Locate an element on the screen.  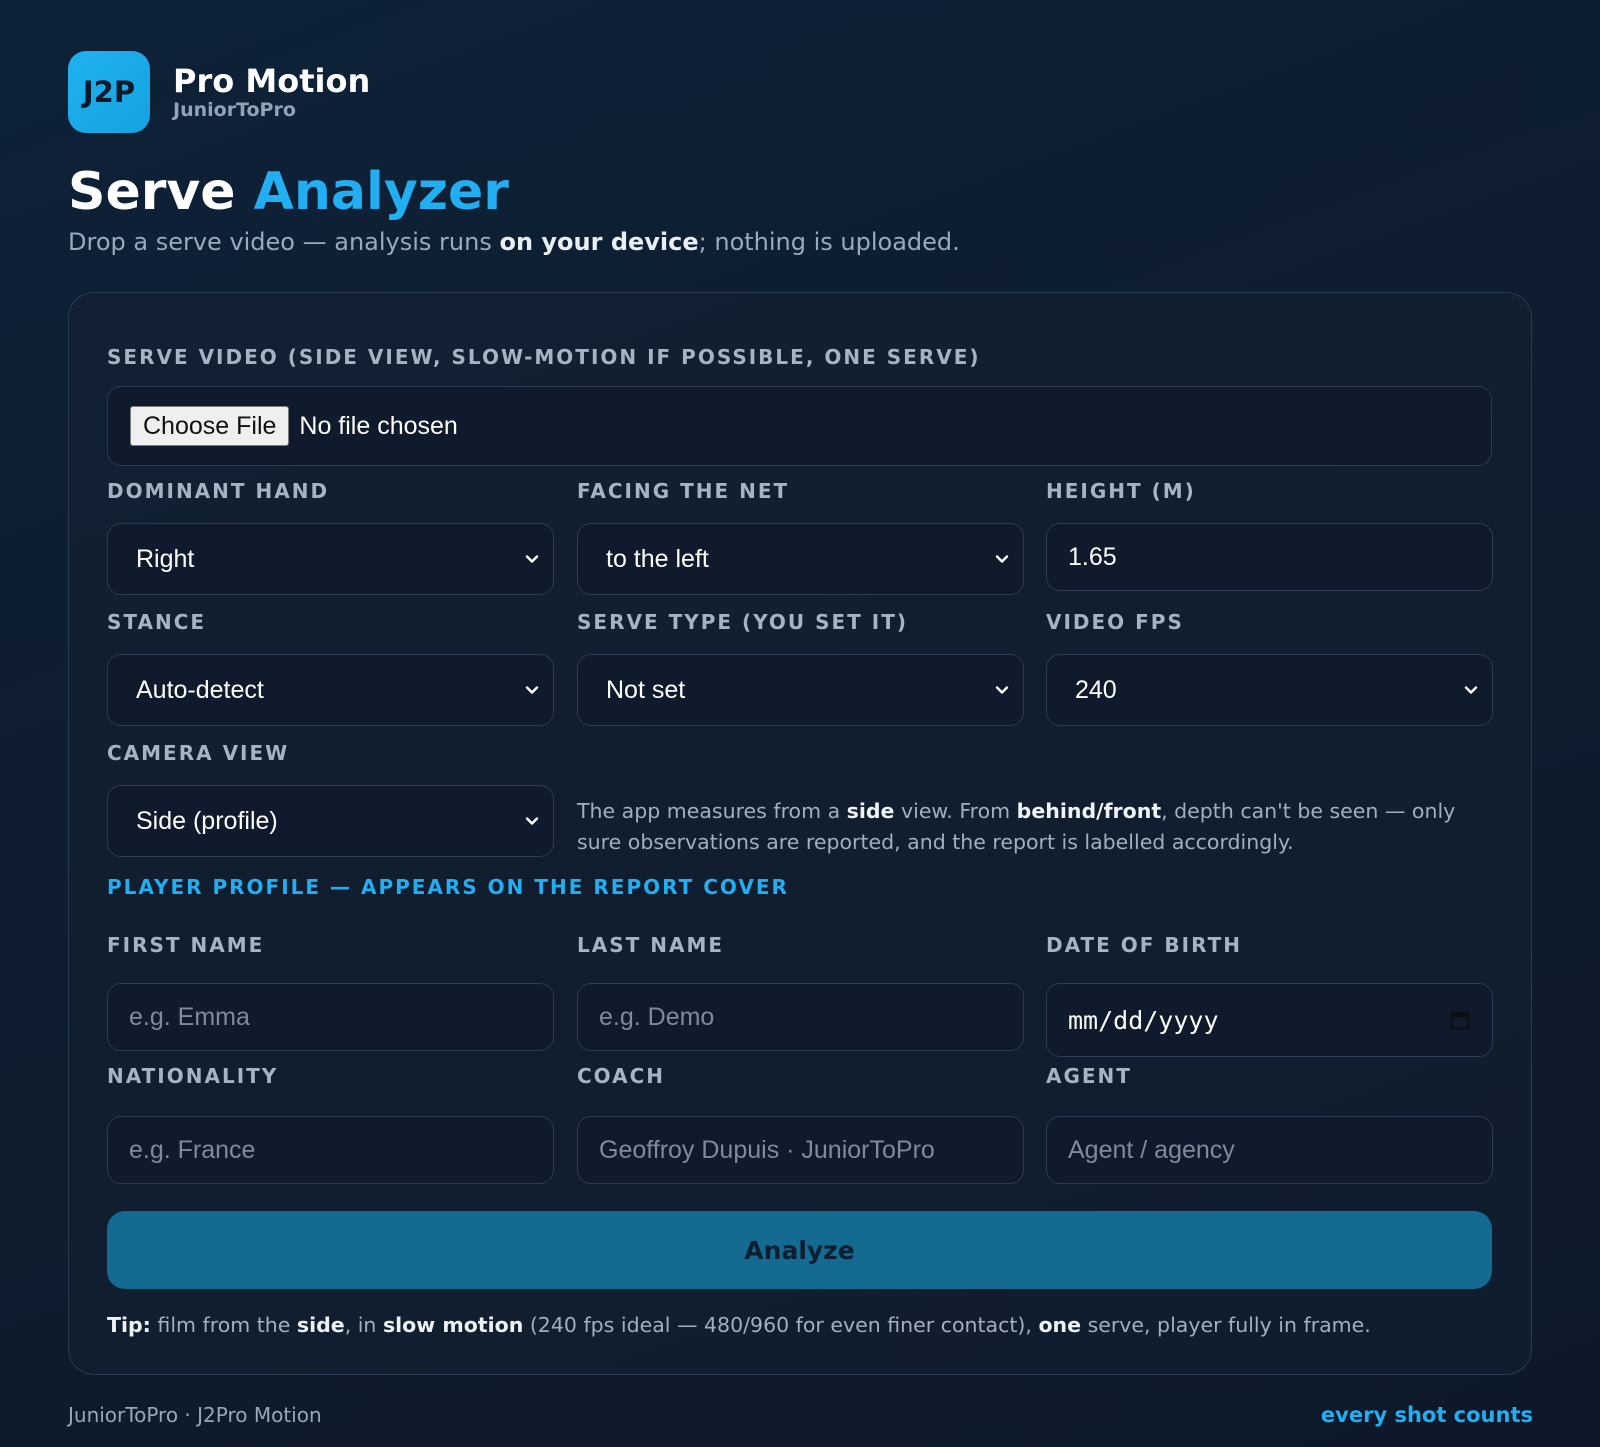
stance-value: Auto-detect is located at coordinates (200, 689).